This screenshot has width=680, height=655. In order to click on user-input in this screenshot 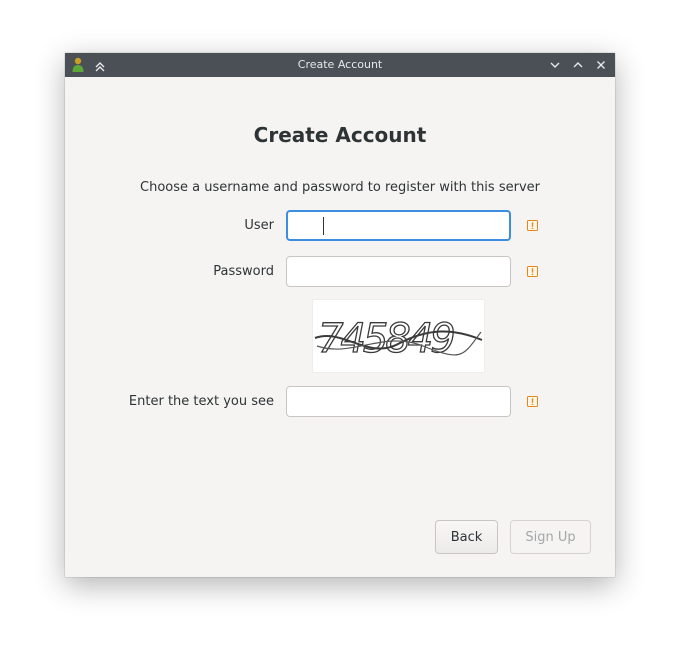, I will do `click(398, 225)`.